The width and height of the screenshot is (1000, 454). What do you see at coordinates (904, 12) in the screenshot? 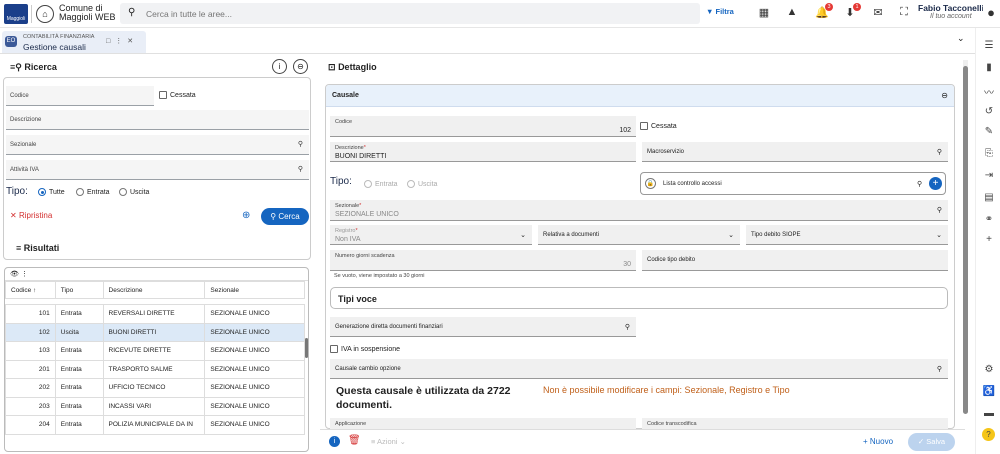
I see `fullscreen-icon: ⛶` at bounding box center [904, 12].